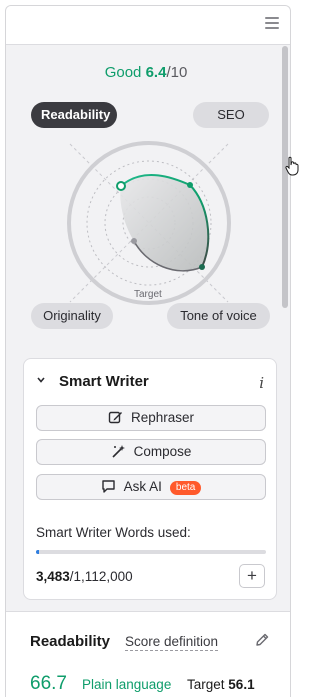 Image resolution: width=320 pixels, height=697 pixels. Describe the element at coordinates (241, 684) in the screenshot. I see `target-value: 56.1` at that location.